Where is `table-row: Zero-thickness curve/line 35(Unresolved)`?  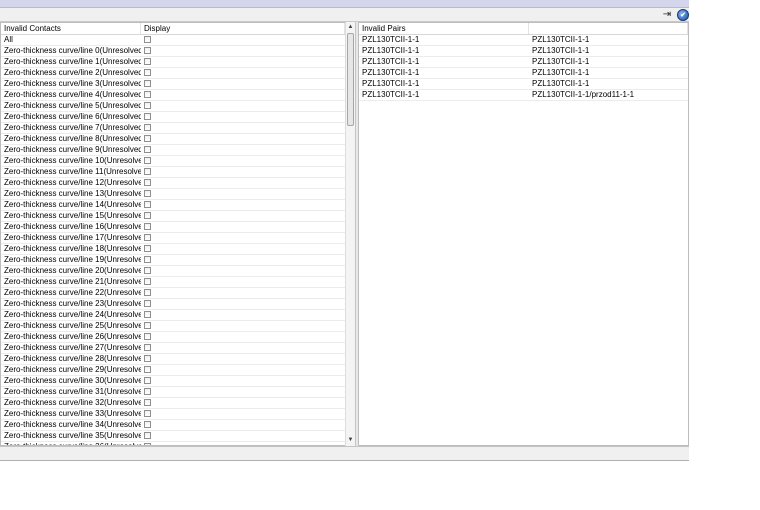
table-row: Zero-thickness curve/line 35(Unresolved) is located at coordinates (173, 436).